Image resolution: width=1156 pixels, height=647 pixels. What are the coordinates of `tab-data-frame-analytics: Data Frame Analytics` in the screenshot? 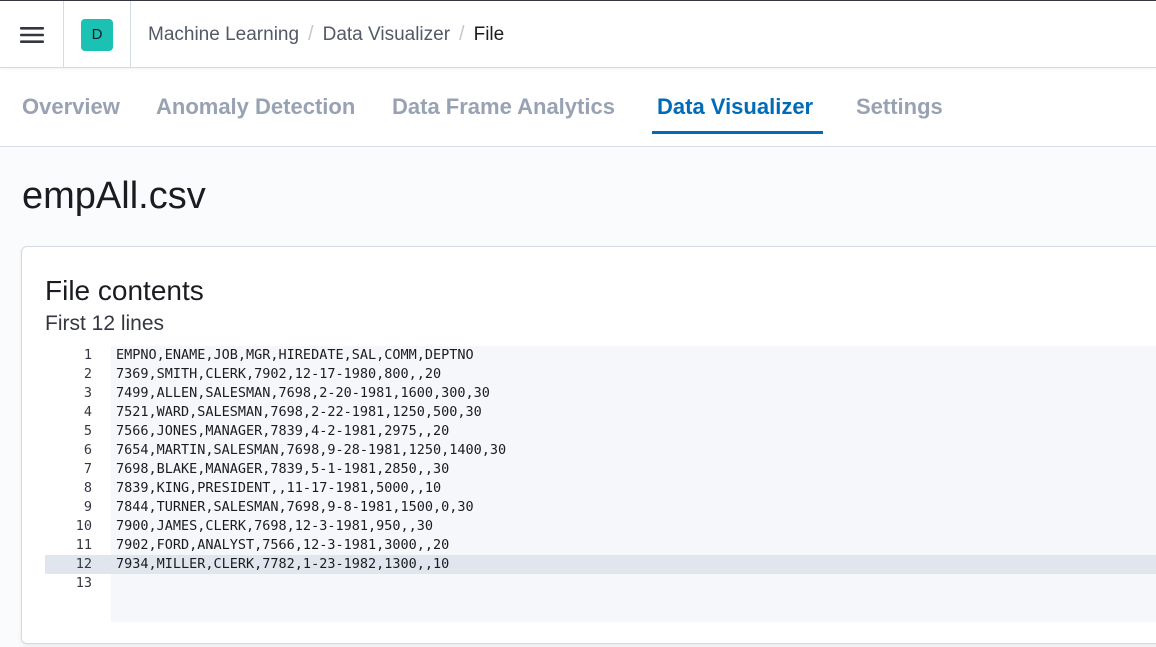 It's located at (503, 107).